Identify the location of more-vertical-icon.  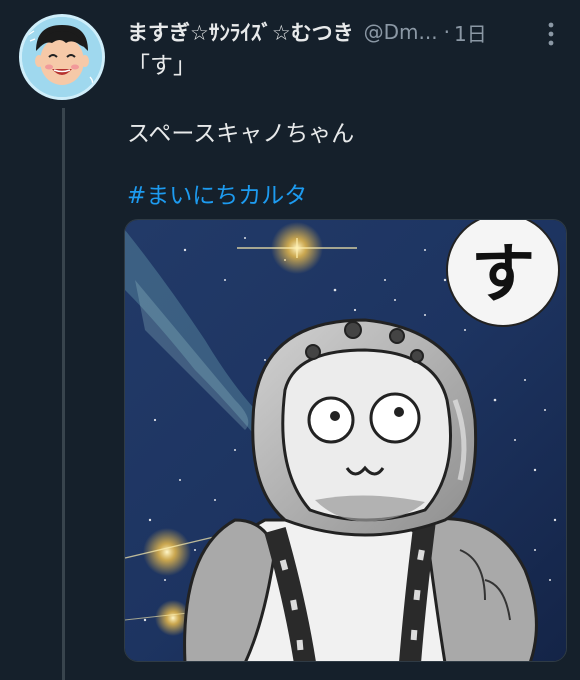
(551, 34).